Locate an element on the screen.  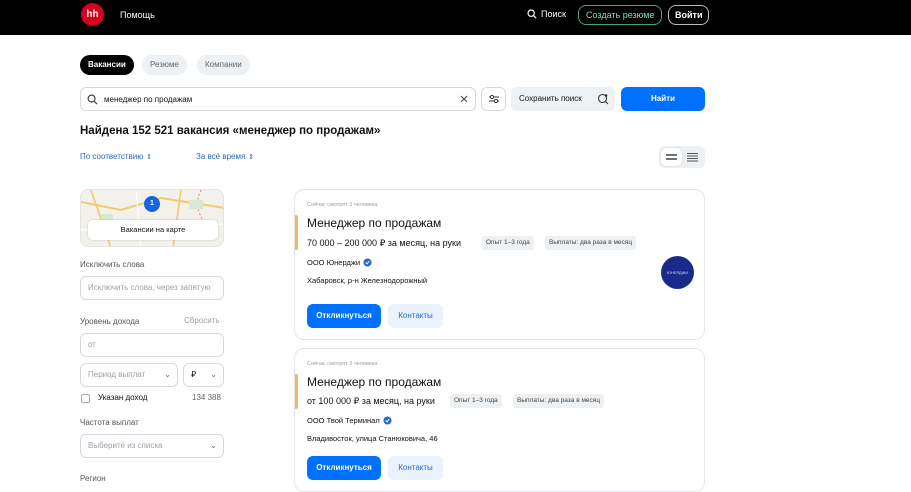
search-input: менеджер по продажам is located at coordinates (278, 99).